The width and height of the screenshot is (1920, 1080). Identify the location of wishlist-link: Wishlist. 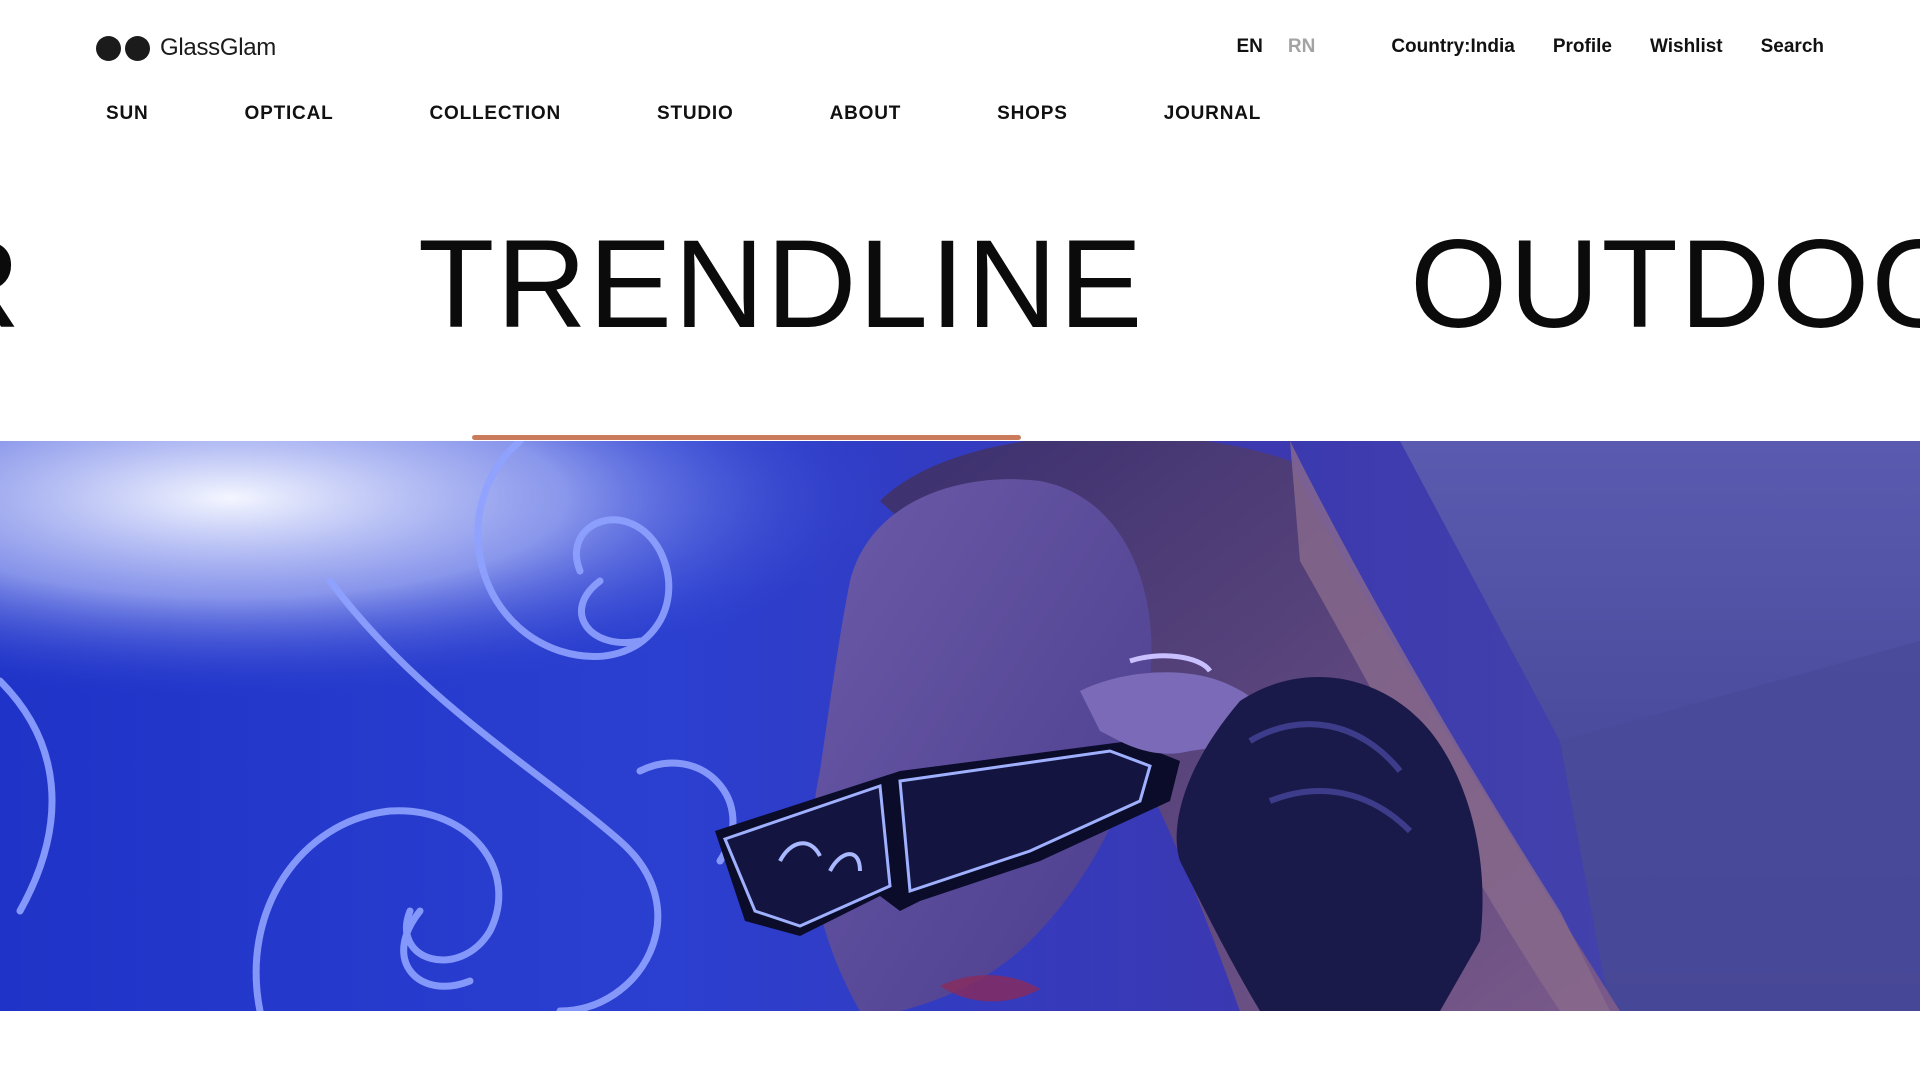
(1686, 47).